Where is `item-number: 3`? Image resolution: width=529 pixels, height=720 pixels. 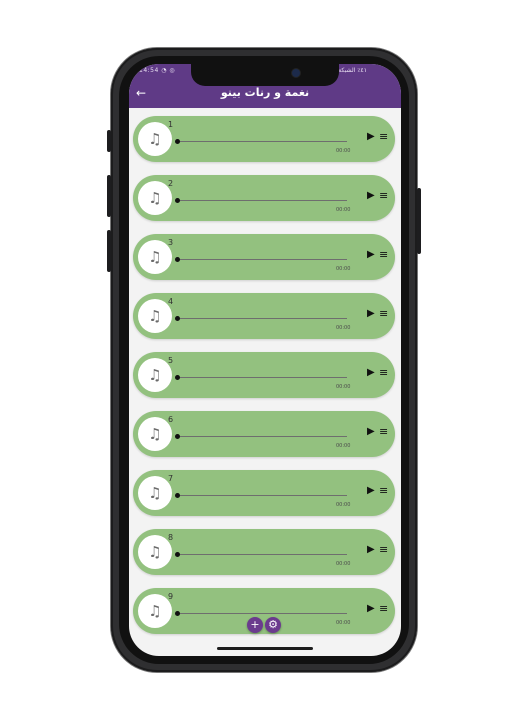 item-number: 3 is located at coordinates (171, 242).